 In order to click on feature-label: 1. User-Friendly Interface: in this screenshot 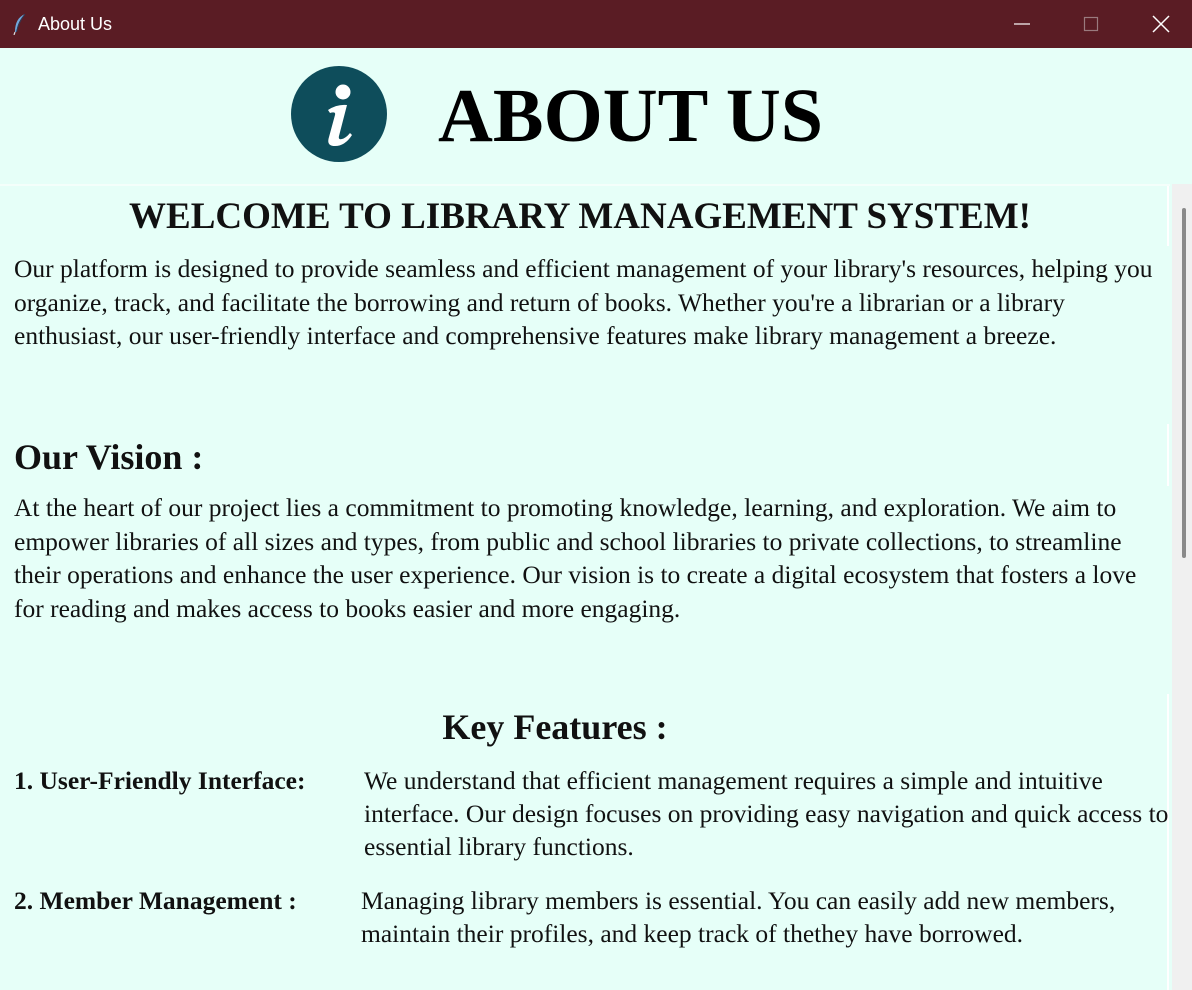, I will do `click(160, 780)`.